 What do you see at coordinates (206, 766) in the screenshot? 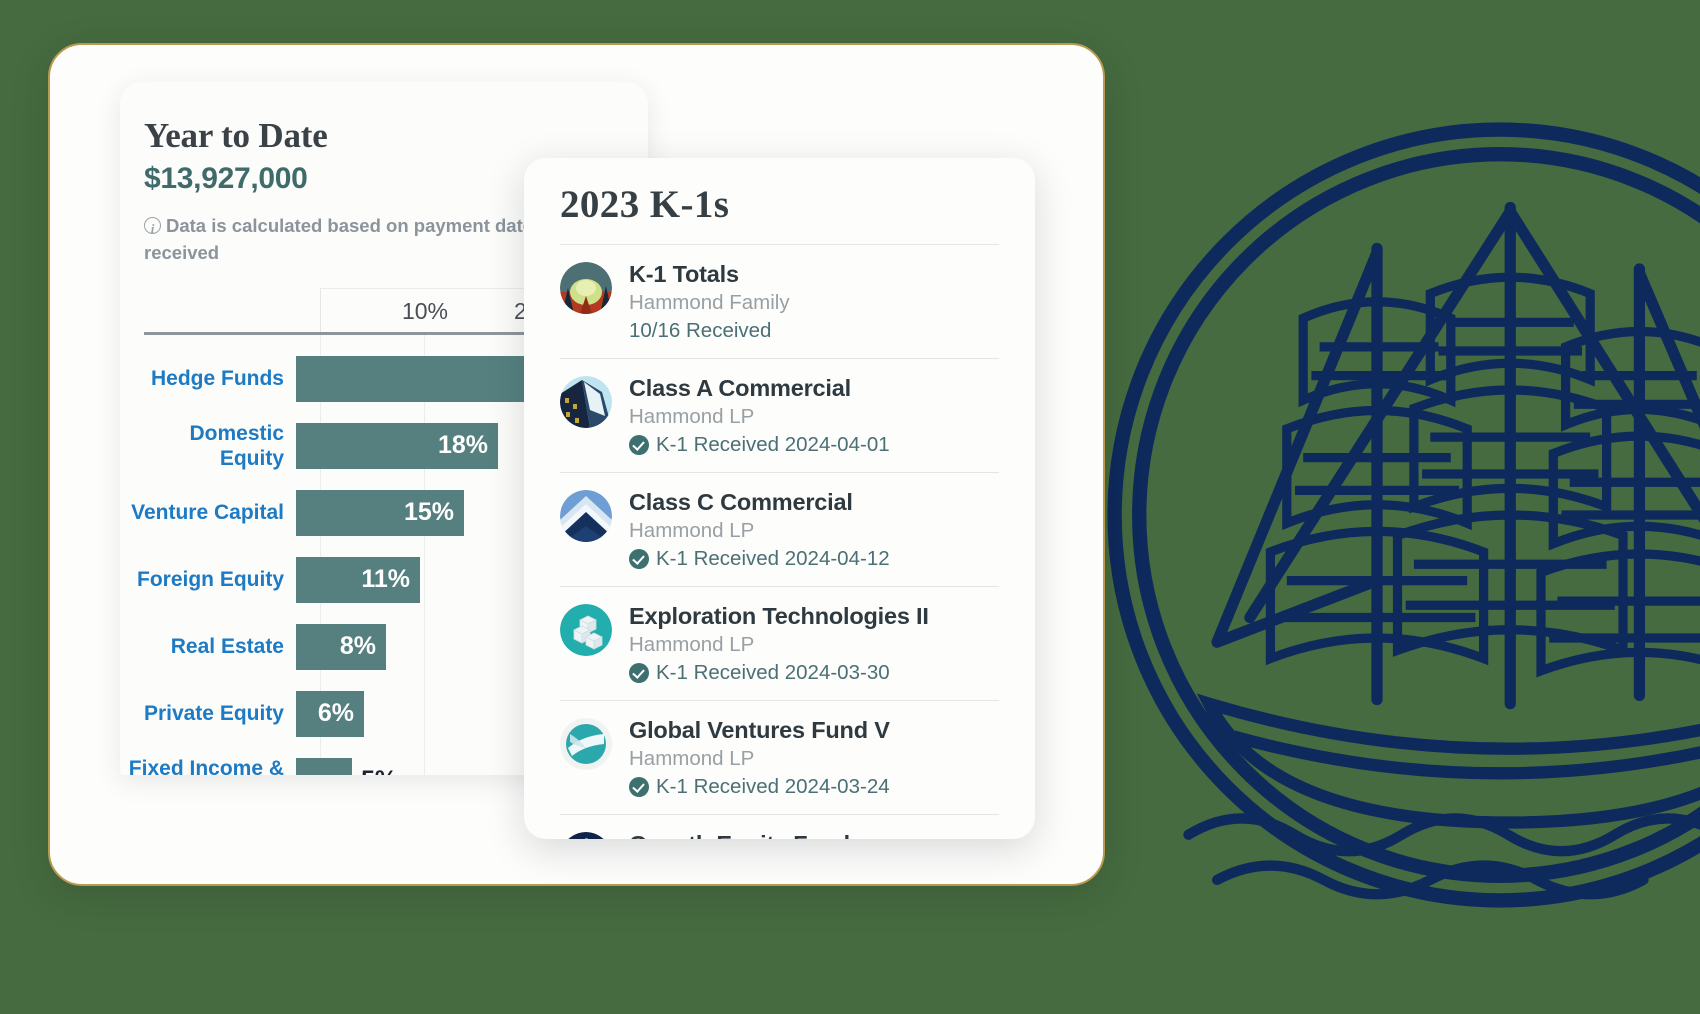
I see `bar-category-label: Fixed Income & Bonds` at bounding box center [206, 766].